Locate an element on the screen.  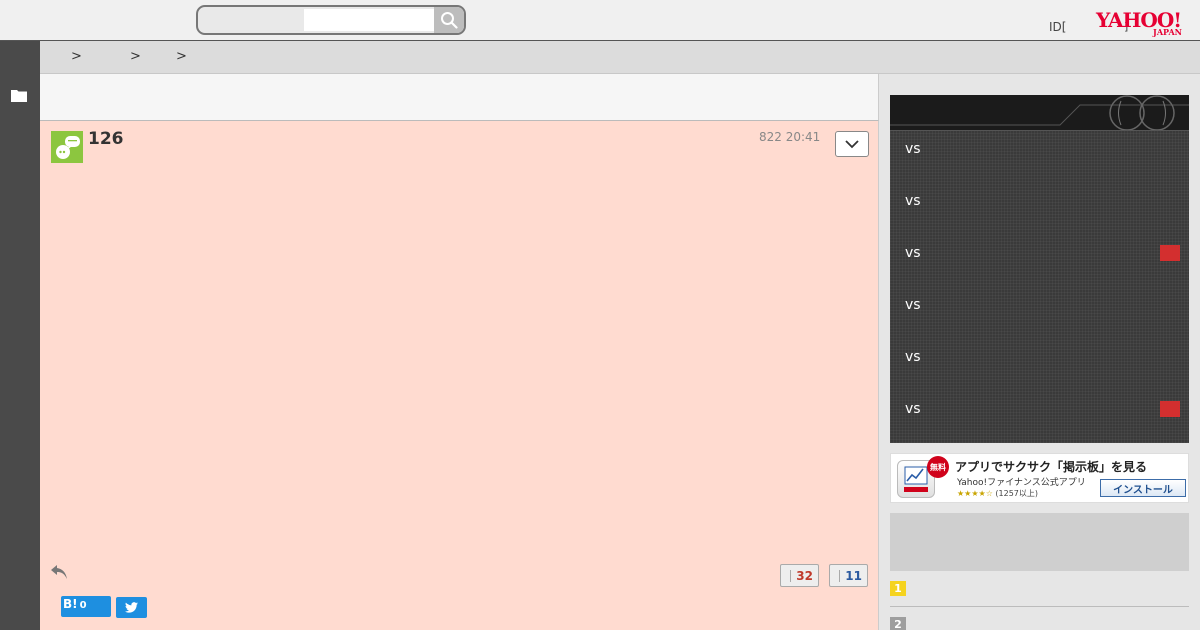
ranking-item: 1 is located at coordinates (1039, 599).